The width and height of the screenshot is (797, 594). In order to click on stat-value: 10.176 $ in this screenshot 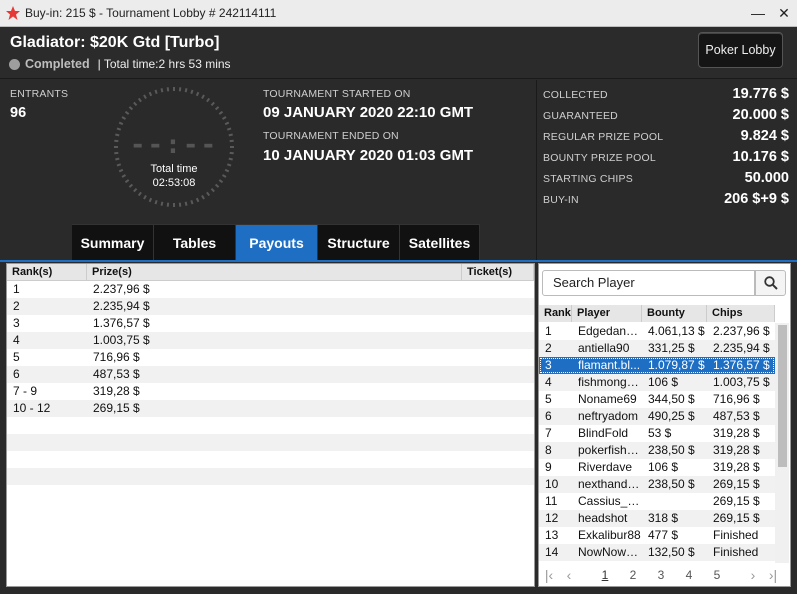, I will do `click(760, 157)`.